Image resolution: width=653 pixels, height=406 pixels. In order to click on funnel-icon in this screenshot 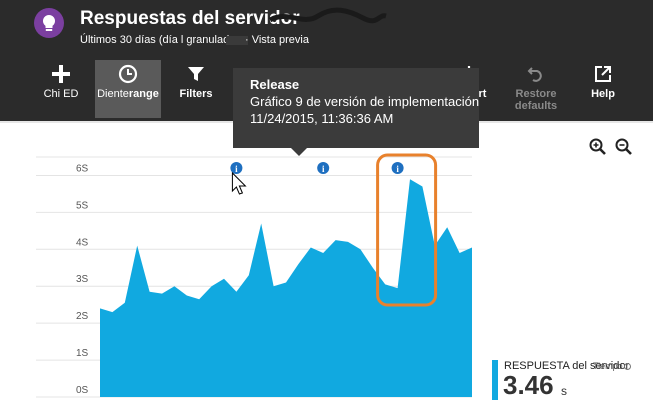, I will do `click(196, 74)`.